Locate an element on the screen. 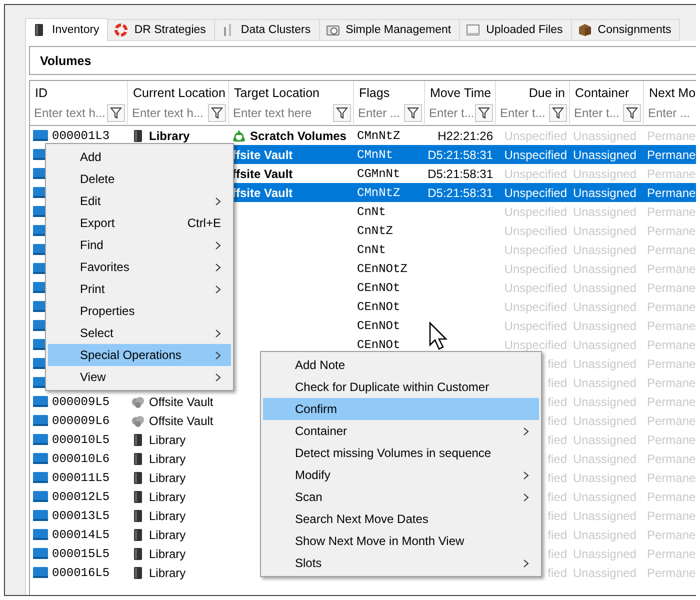  menu-item: Modify is located at coordinates (401, 475).